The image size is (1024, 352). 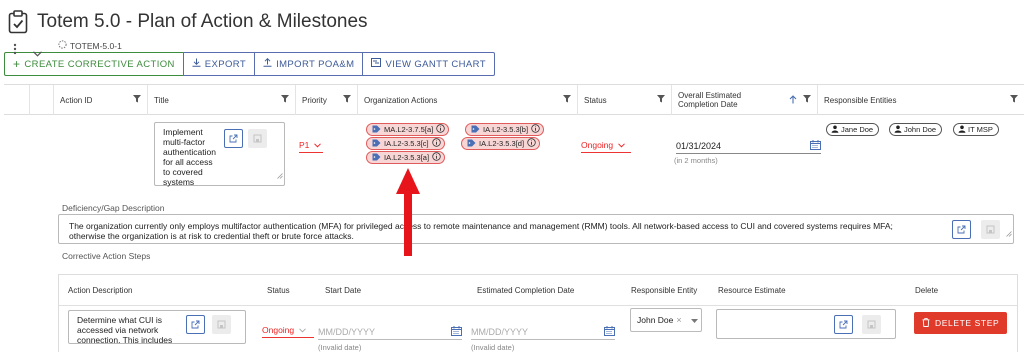 What do you see at coordinates (501, 143) in the screenshot?
I see `org-action-chip: IA.L2-3.5.3[d]` at bounding box center [501, 143].